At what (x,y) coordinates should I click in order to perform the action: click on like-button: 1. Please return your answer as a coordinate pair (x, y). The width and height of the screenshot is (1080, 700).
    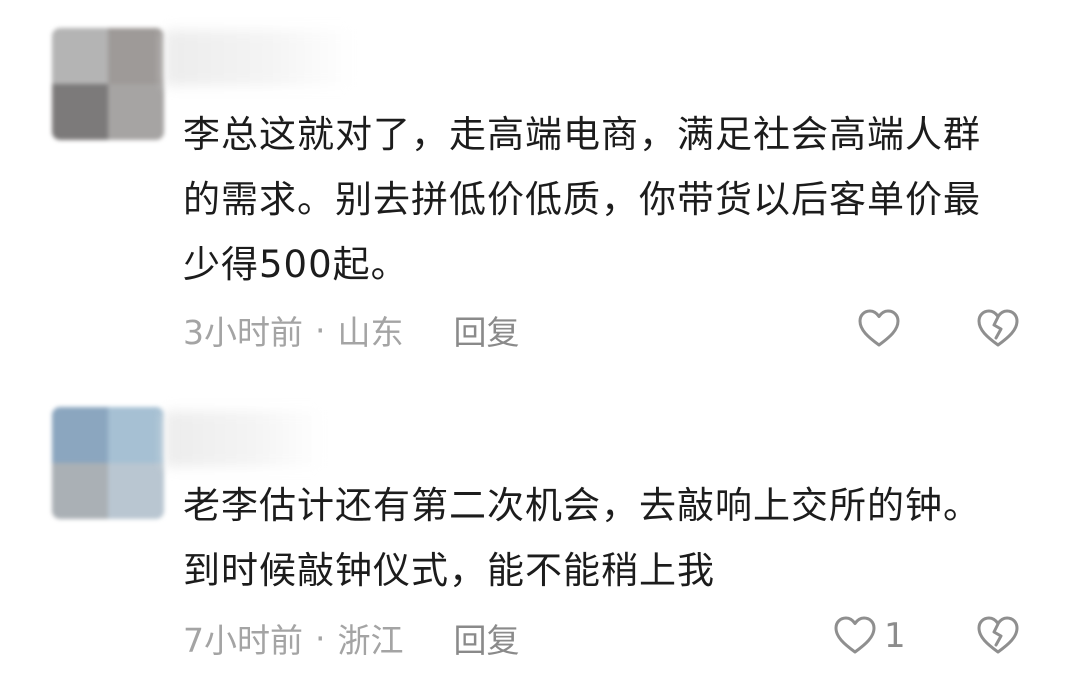
    Looking at the image, I should click on (869, 636).